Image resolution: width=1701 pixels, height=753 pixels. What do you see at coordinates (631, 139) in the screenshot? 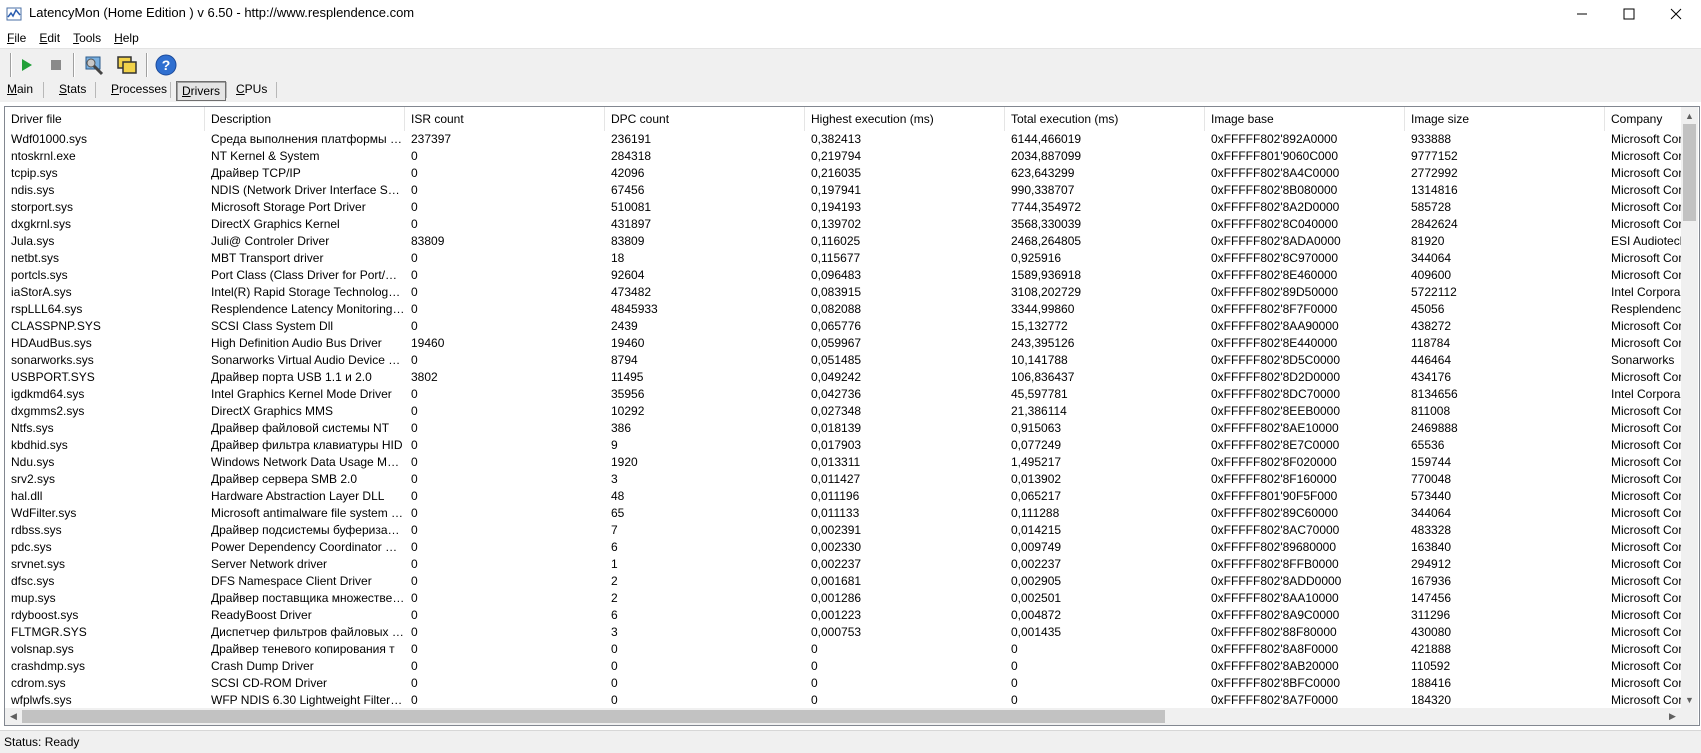
I see `cell-dpc-count: 236191` at bounding box center [631, 139].